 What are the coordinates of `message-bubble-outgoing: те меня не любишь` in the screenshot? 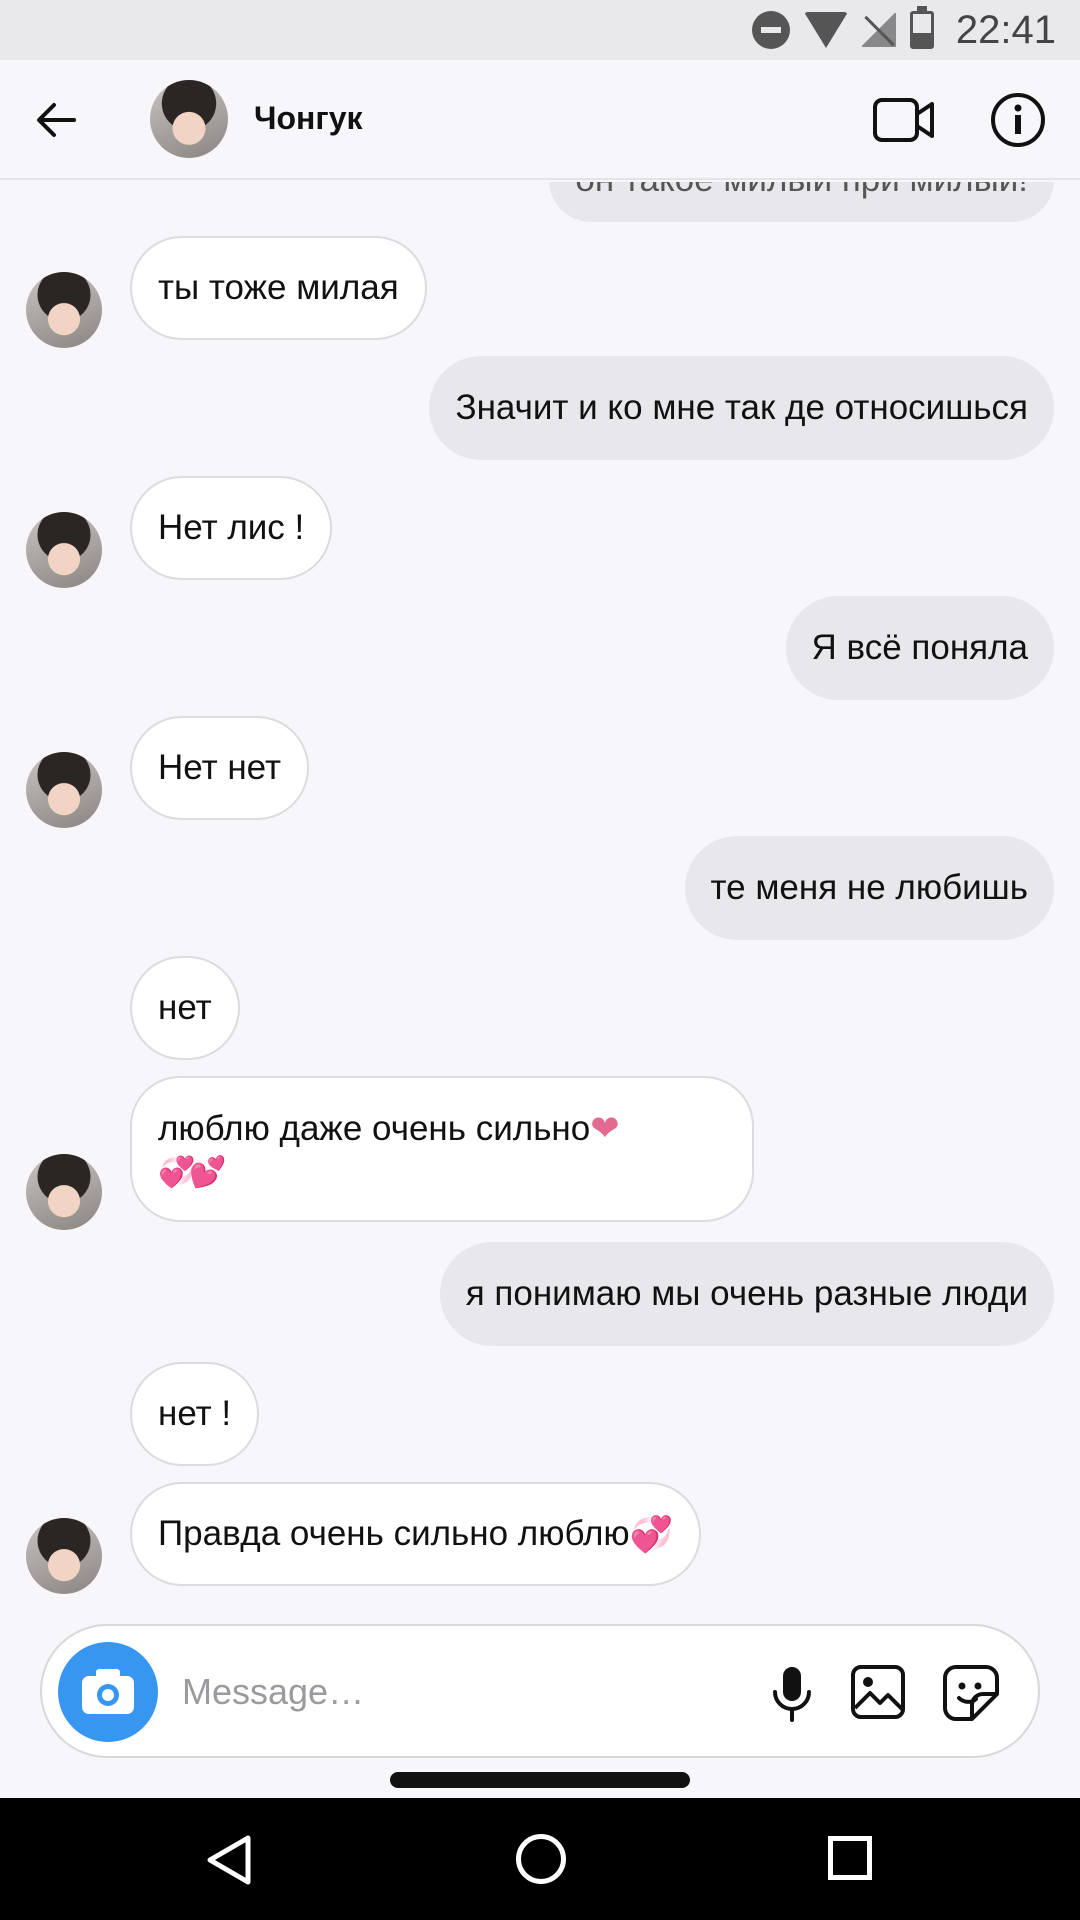 It's located at (869, 888).